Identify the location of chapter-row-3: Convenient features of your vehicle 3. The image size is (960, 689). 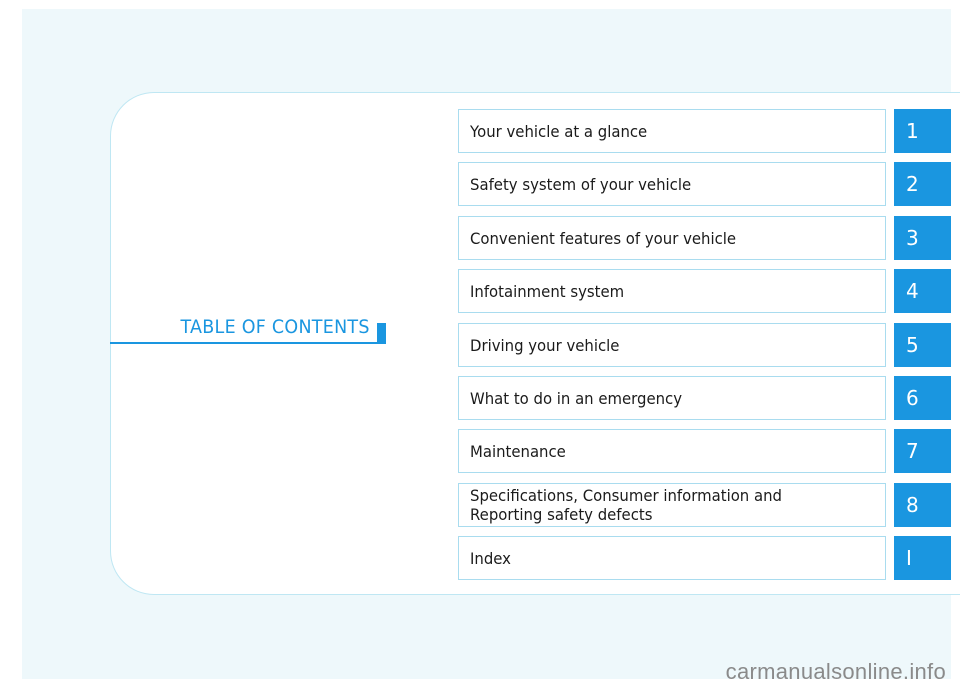
(704, 238).